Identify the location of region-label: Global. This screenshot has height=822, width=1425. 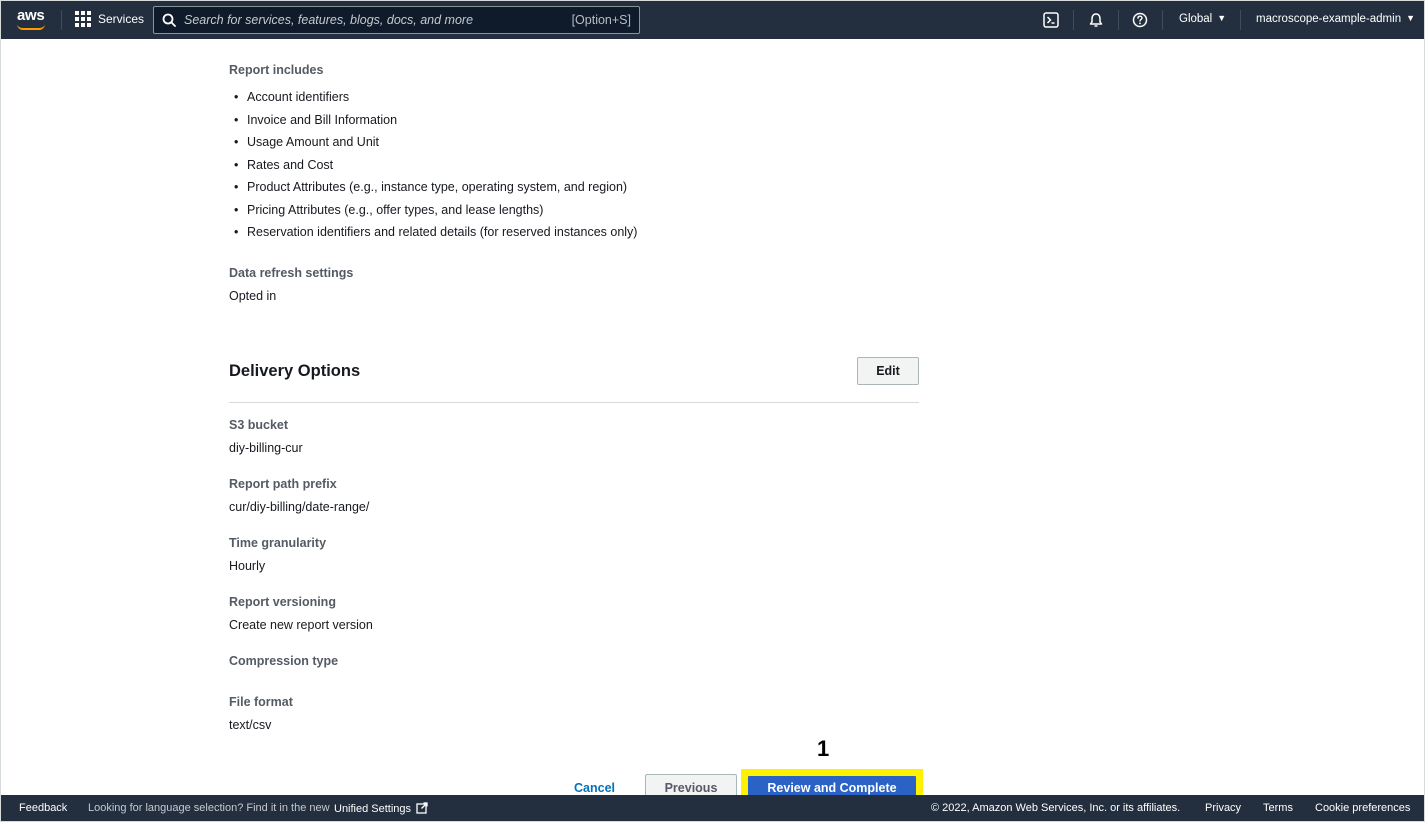
(1196, 19).